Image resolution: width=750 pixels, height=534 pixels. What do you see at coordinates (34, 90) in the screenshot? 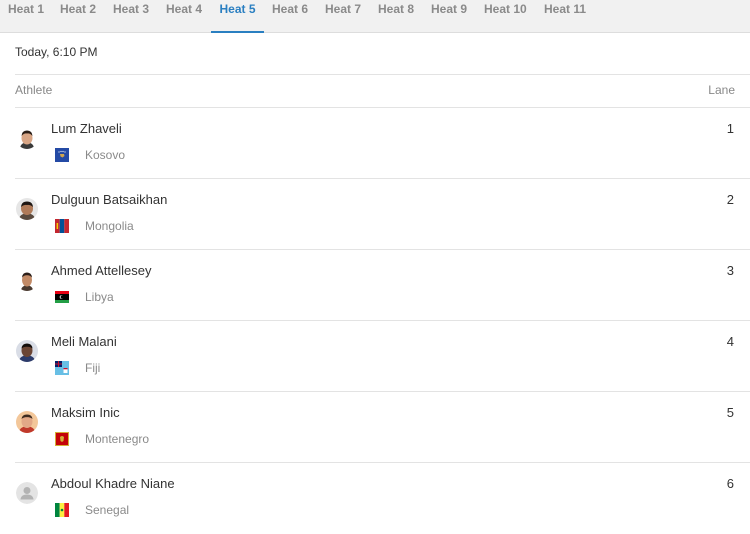
I see `column-header-athlete: Athlete` at bounding box center [34, 90].